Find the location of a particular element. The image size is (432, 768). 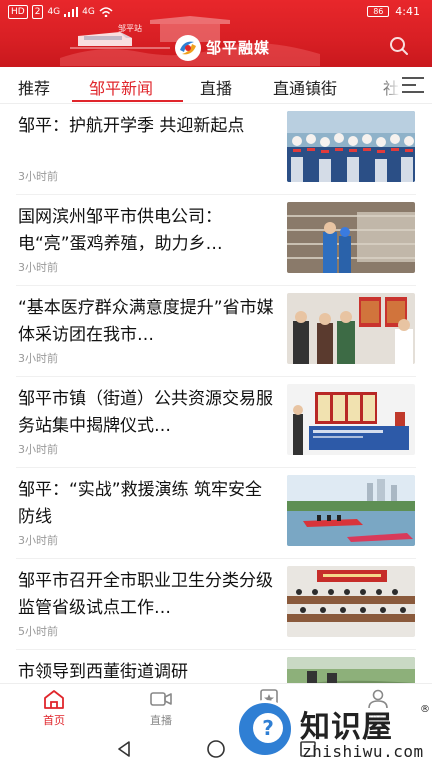

tab-town-street: 直通镇街 is located at coordinates (305, 87).